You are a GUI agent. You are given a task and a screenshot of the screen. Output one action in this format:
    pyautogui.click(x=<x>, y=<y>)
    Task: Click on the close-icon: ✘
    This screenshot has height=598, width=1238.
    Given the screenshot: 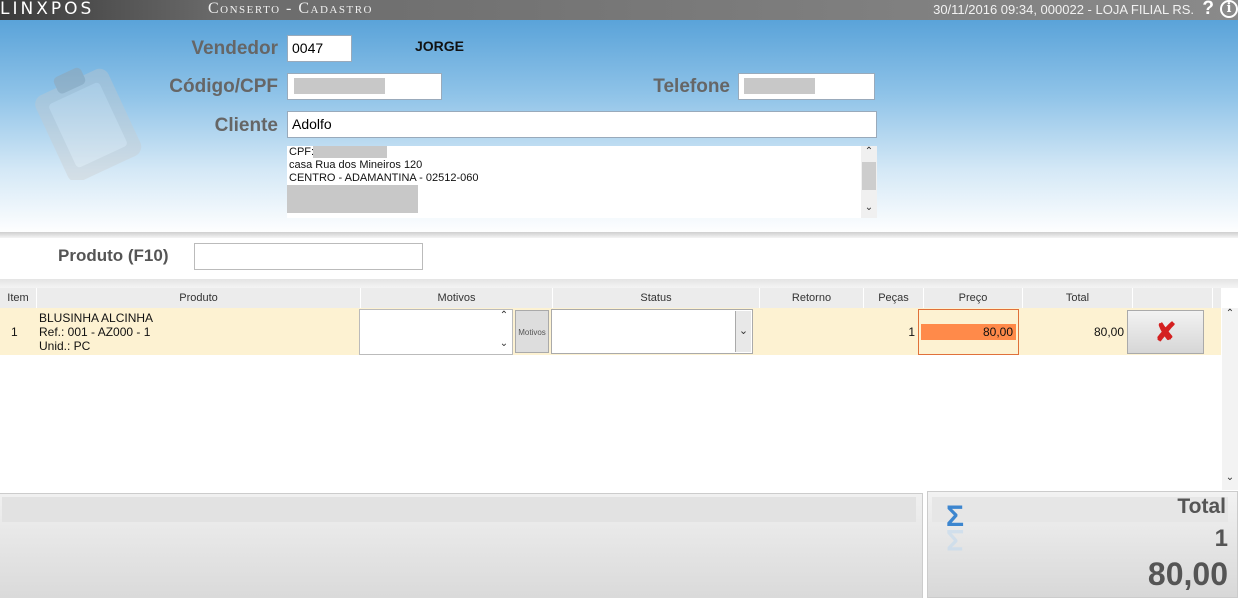 What is the action you would take?
    pyautogui.click(x=1165, y=332)
    